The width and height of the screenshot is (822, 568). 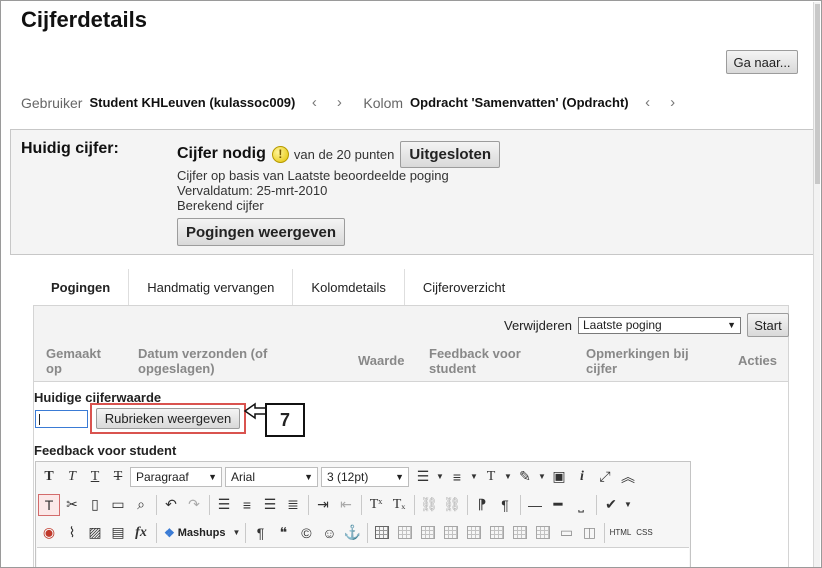 I want to click on text-color-icon: T, so click(x=491, y=477).